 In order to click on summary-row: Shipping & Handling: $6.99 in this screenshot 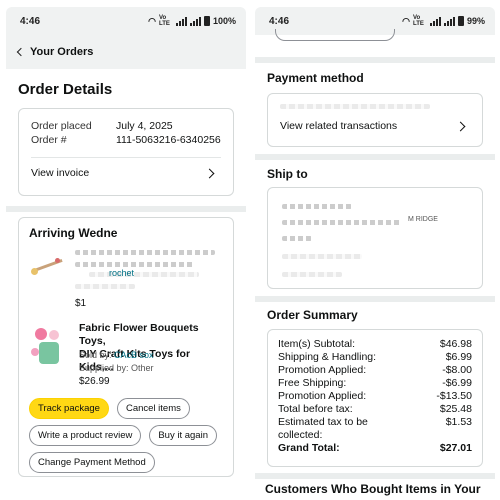, I will do `click(375, 357)`.